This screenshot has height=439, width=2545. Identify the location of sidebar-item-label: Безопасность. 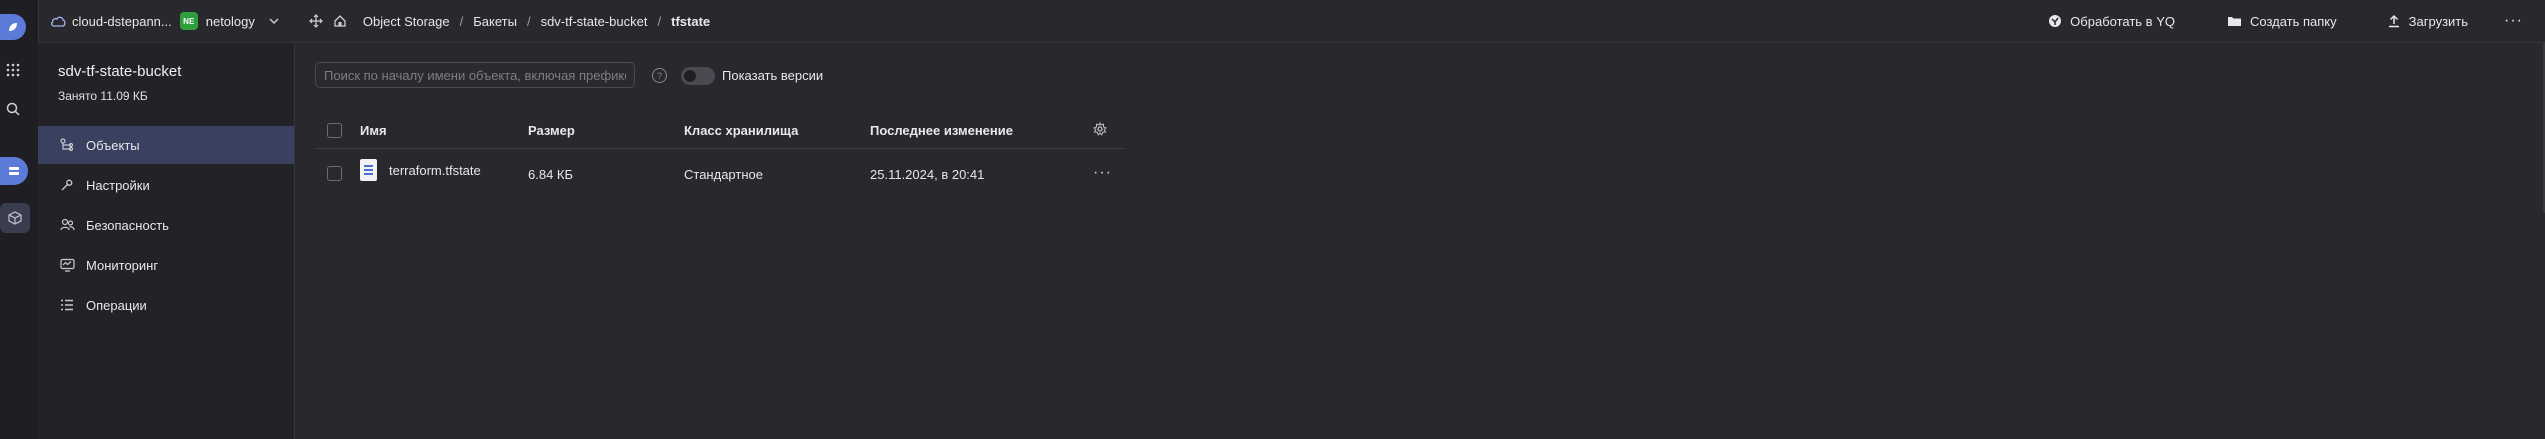
(127, 225).